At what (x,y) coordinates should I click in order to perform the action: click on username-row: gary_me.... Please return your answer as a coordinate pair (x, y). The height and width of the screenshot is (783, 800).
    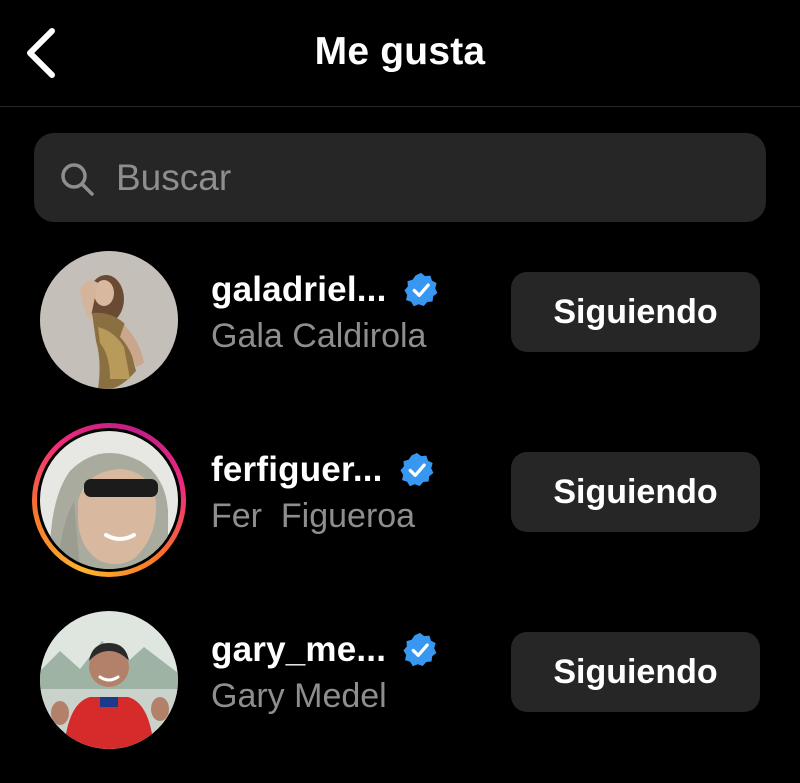
    Looking at the image, I should click on (324, 650).